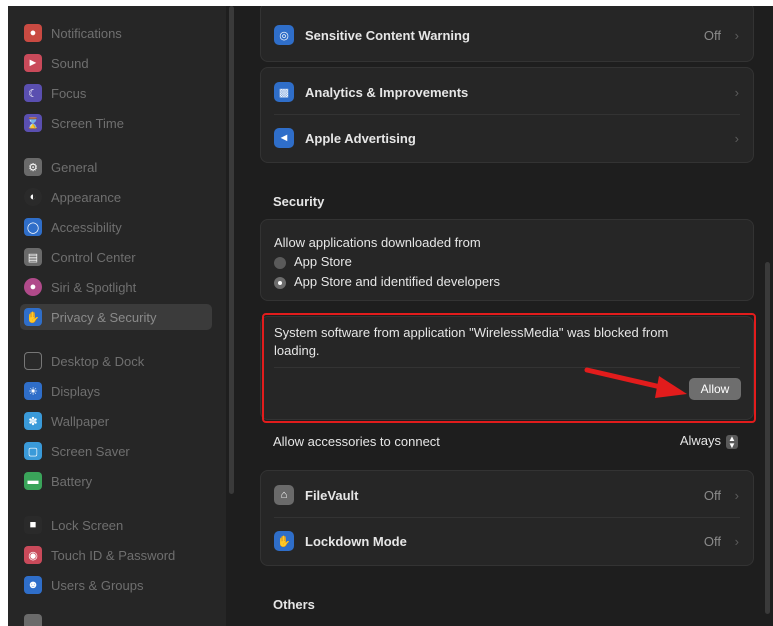 Image resolution: width=773 pixels, height=626 pixels. I want to click on row-label: Sensitive Content Warning, so click(387, 35).